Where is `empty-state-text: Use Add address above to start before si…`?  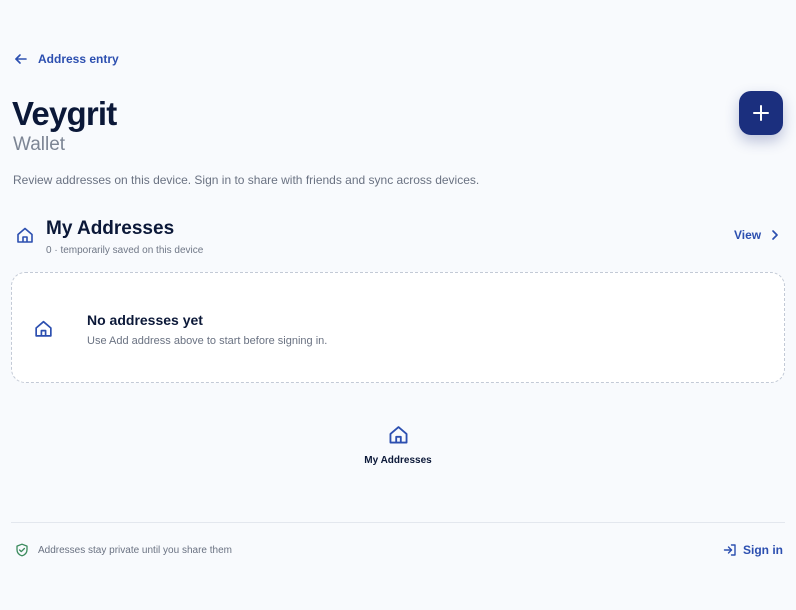
empty-state-text: Use Add address above to start before si… is located at coordinates (207, 341).